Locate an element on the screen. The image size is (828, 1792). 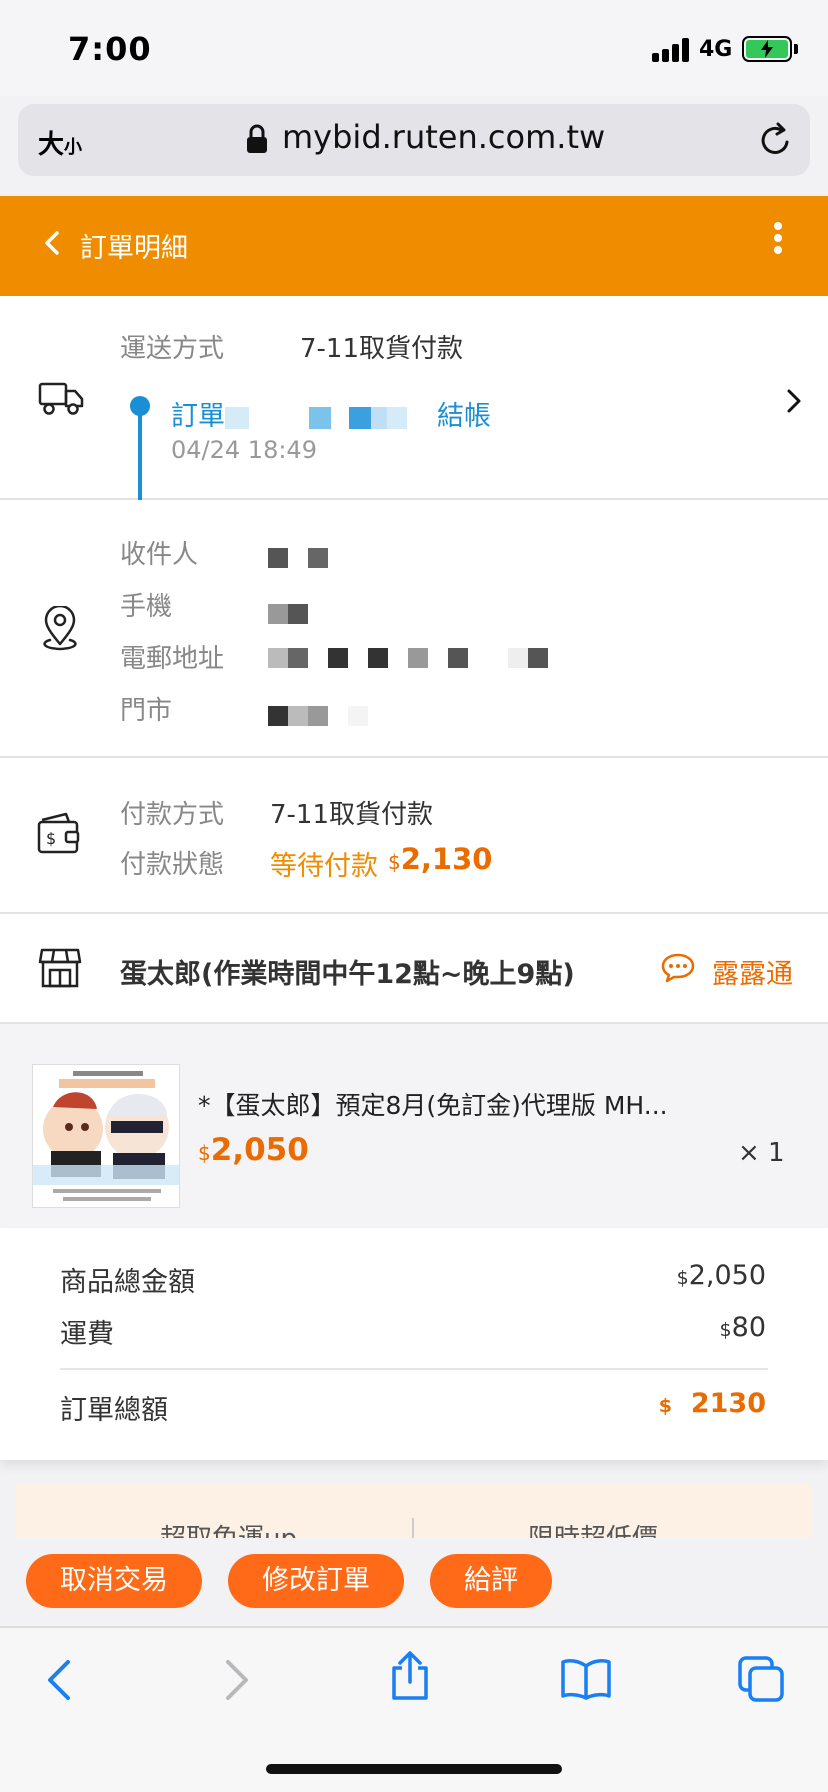
more-menu-icon is located at coordinates (778, 242).